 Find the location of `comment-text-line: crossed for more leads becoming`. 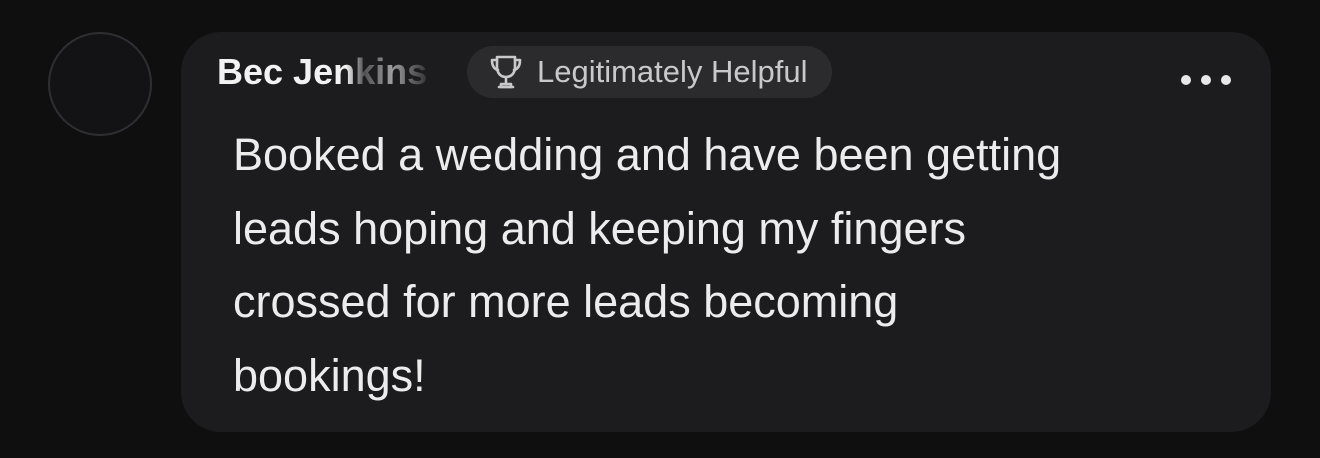

comment-text-line: crossed for more leads becoming is located at coordinates (566, 301).